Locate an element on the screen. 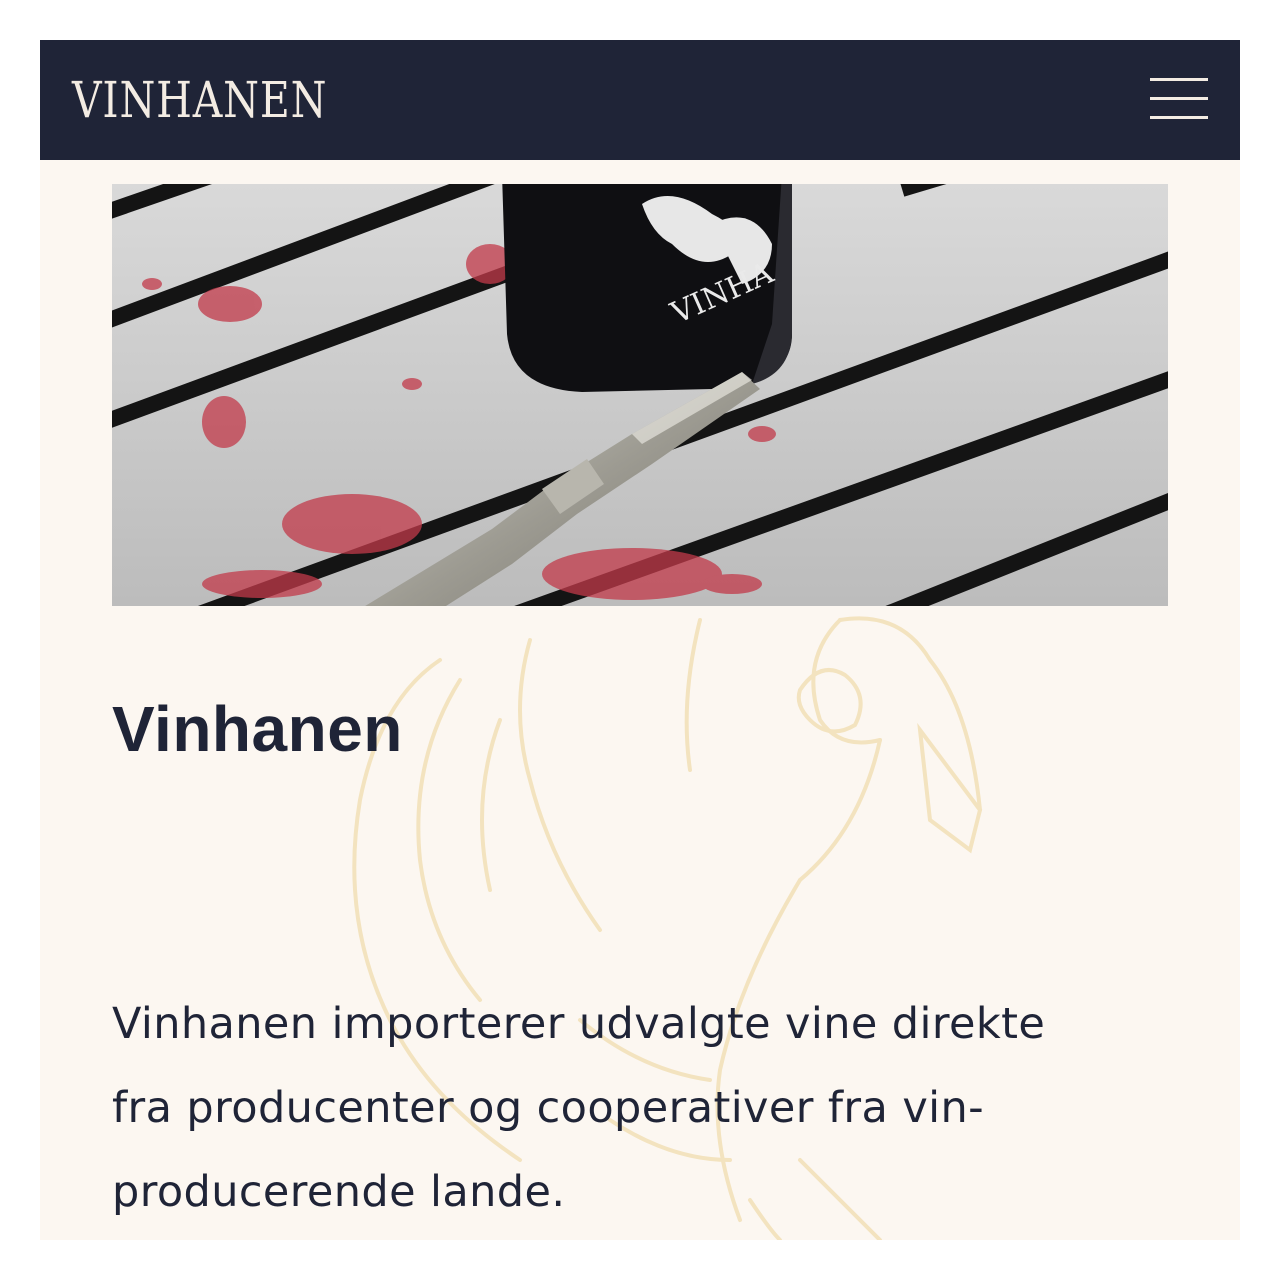  intro-line: fra producenter og cooperativer fra vin- is located at coordinates (548, 1108).